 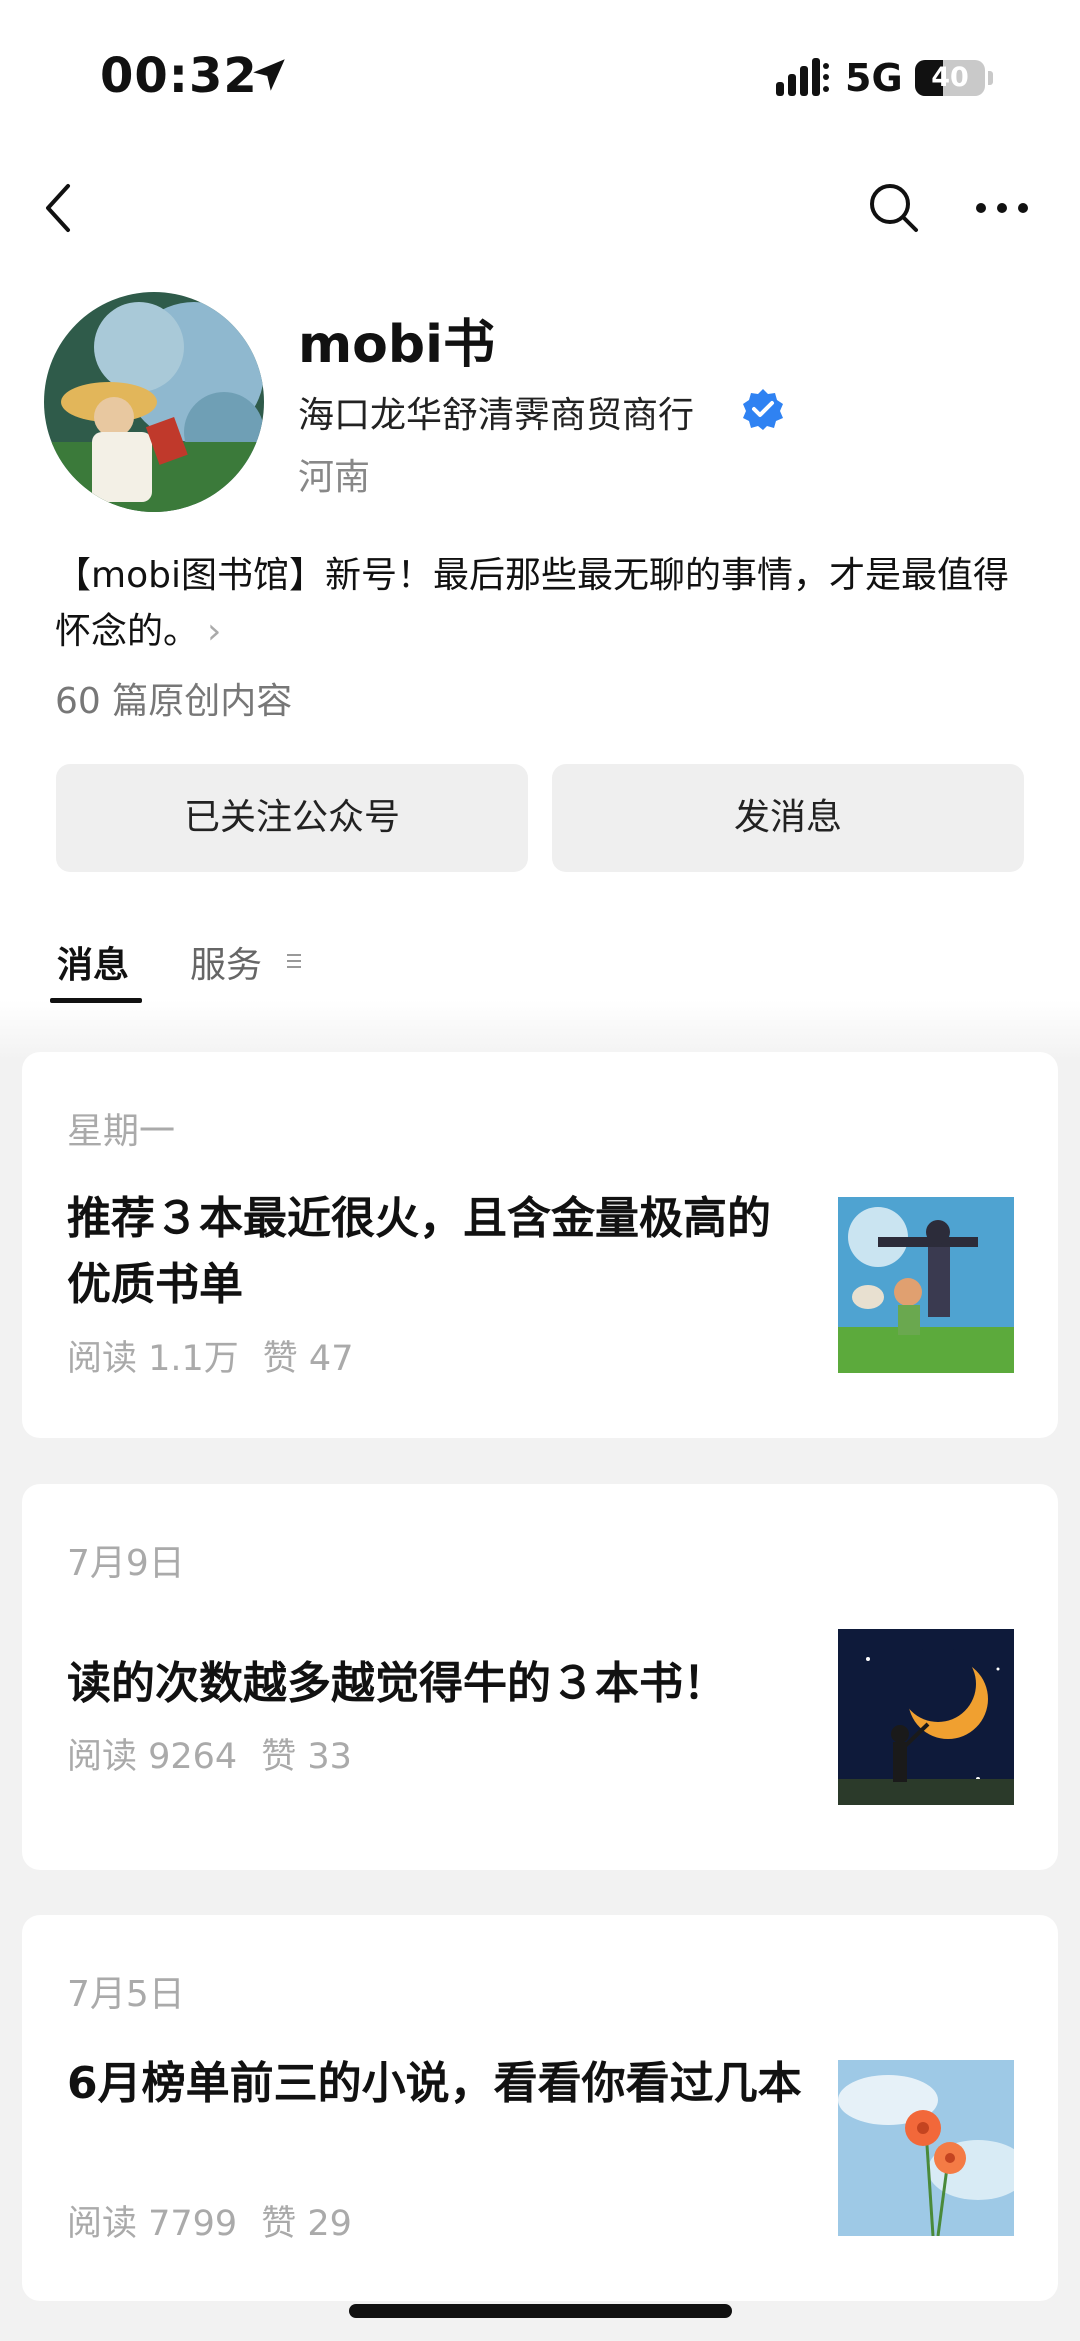 I want to click on like-count: 赞 29, so click(x=306, y=2224).